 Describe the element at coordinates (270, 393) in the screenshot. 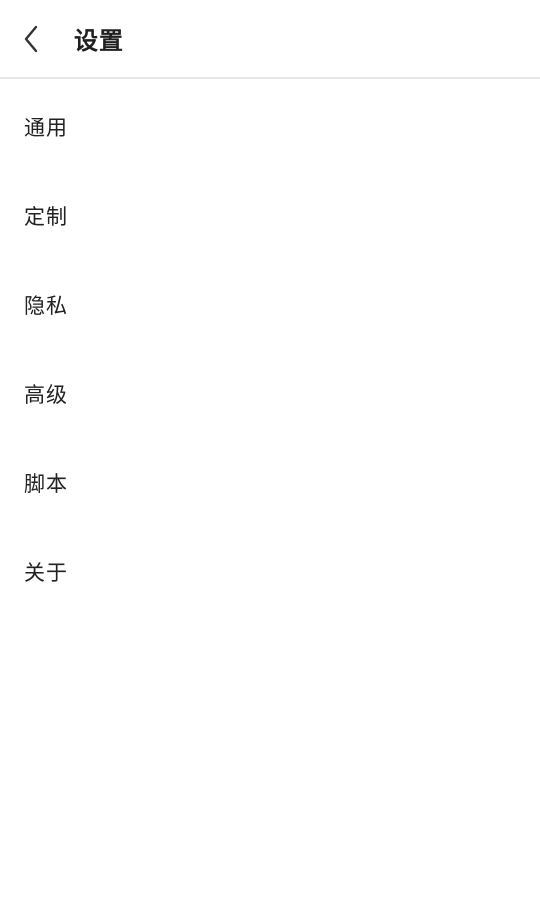

I see `menu-item-advanced: 高级` at that location.